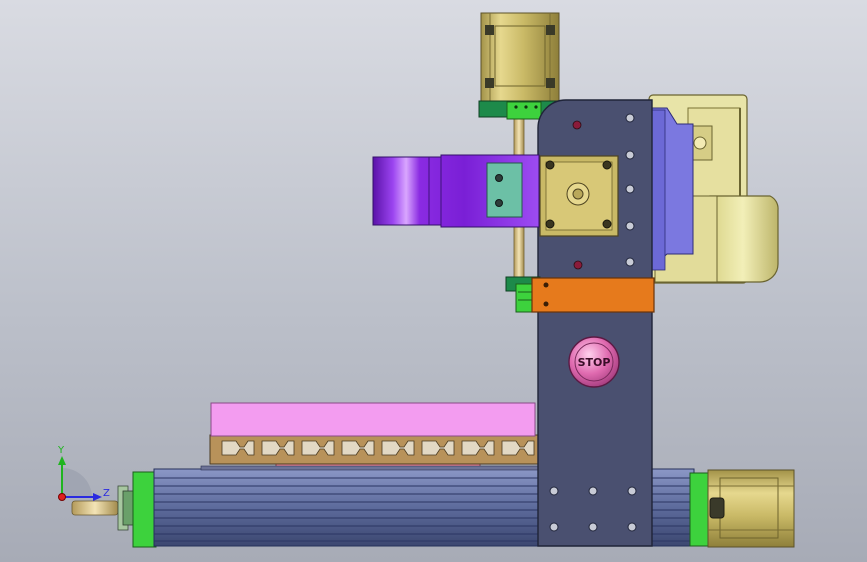 The image size is (867, 562). I want to click on z-carriage-block, so click(580, 294).